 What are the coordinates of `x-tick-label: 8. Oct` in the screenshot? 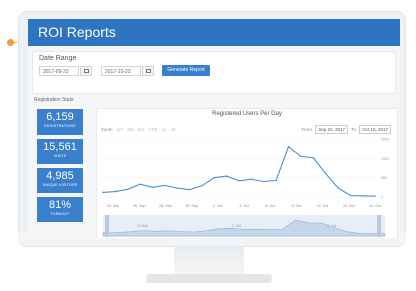 It's located at (297, 206).